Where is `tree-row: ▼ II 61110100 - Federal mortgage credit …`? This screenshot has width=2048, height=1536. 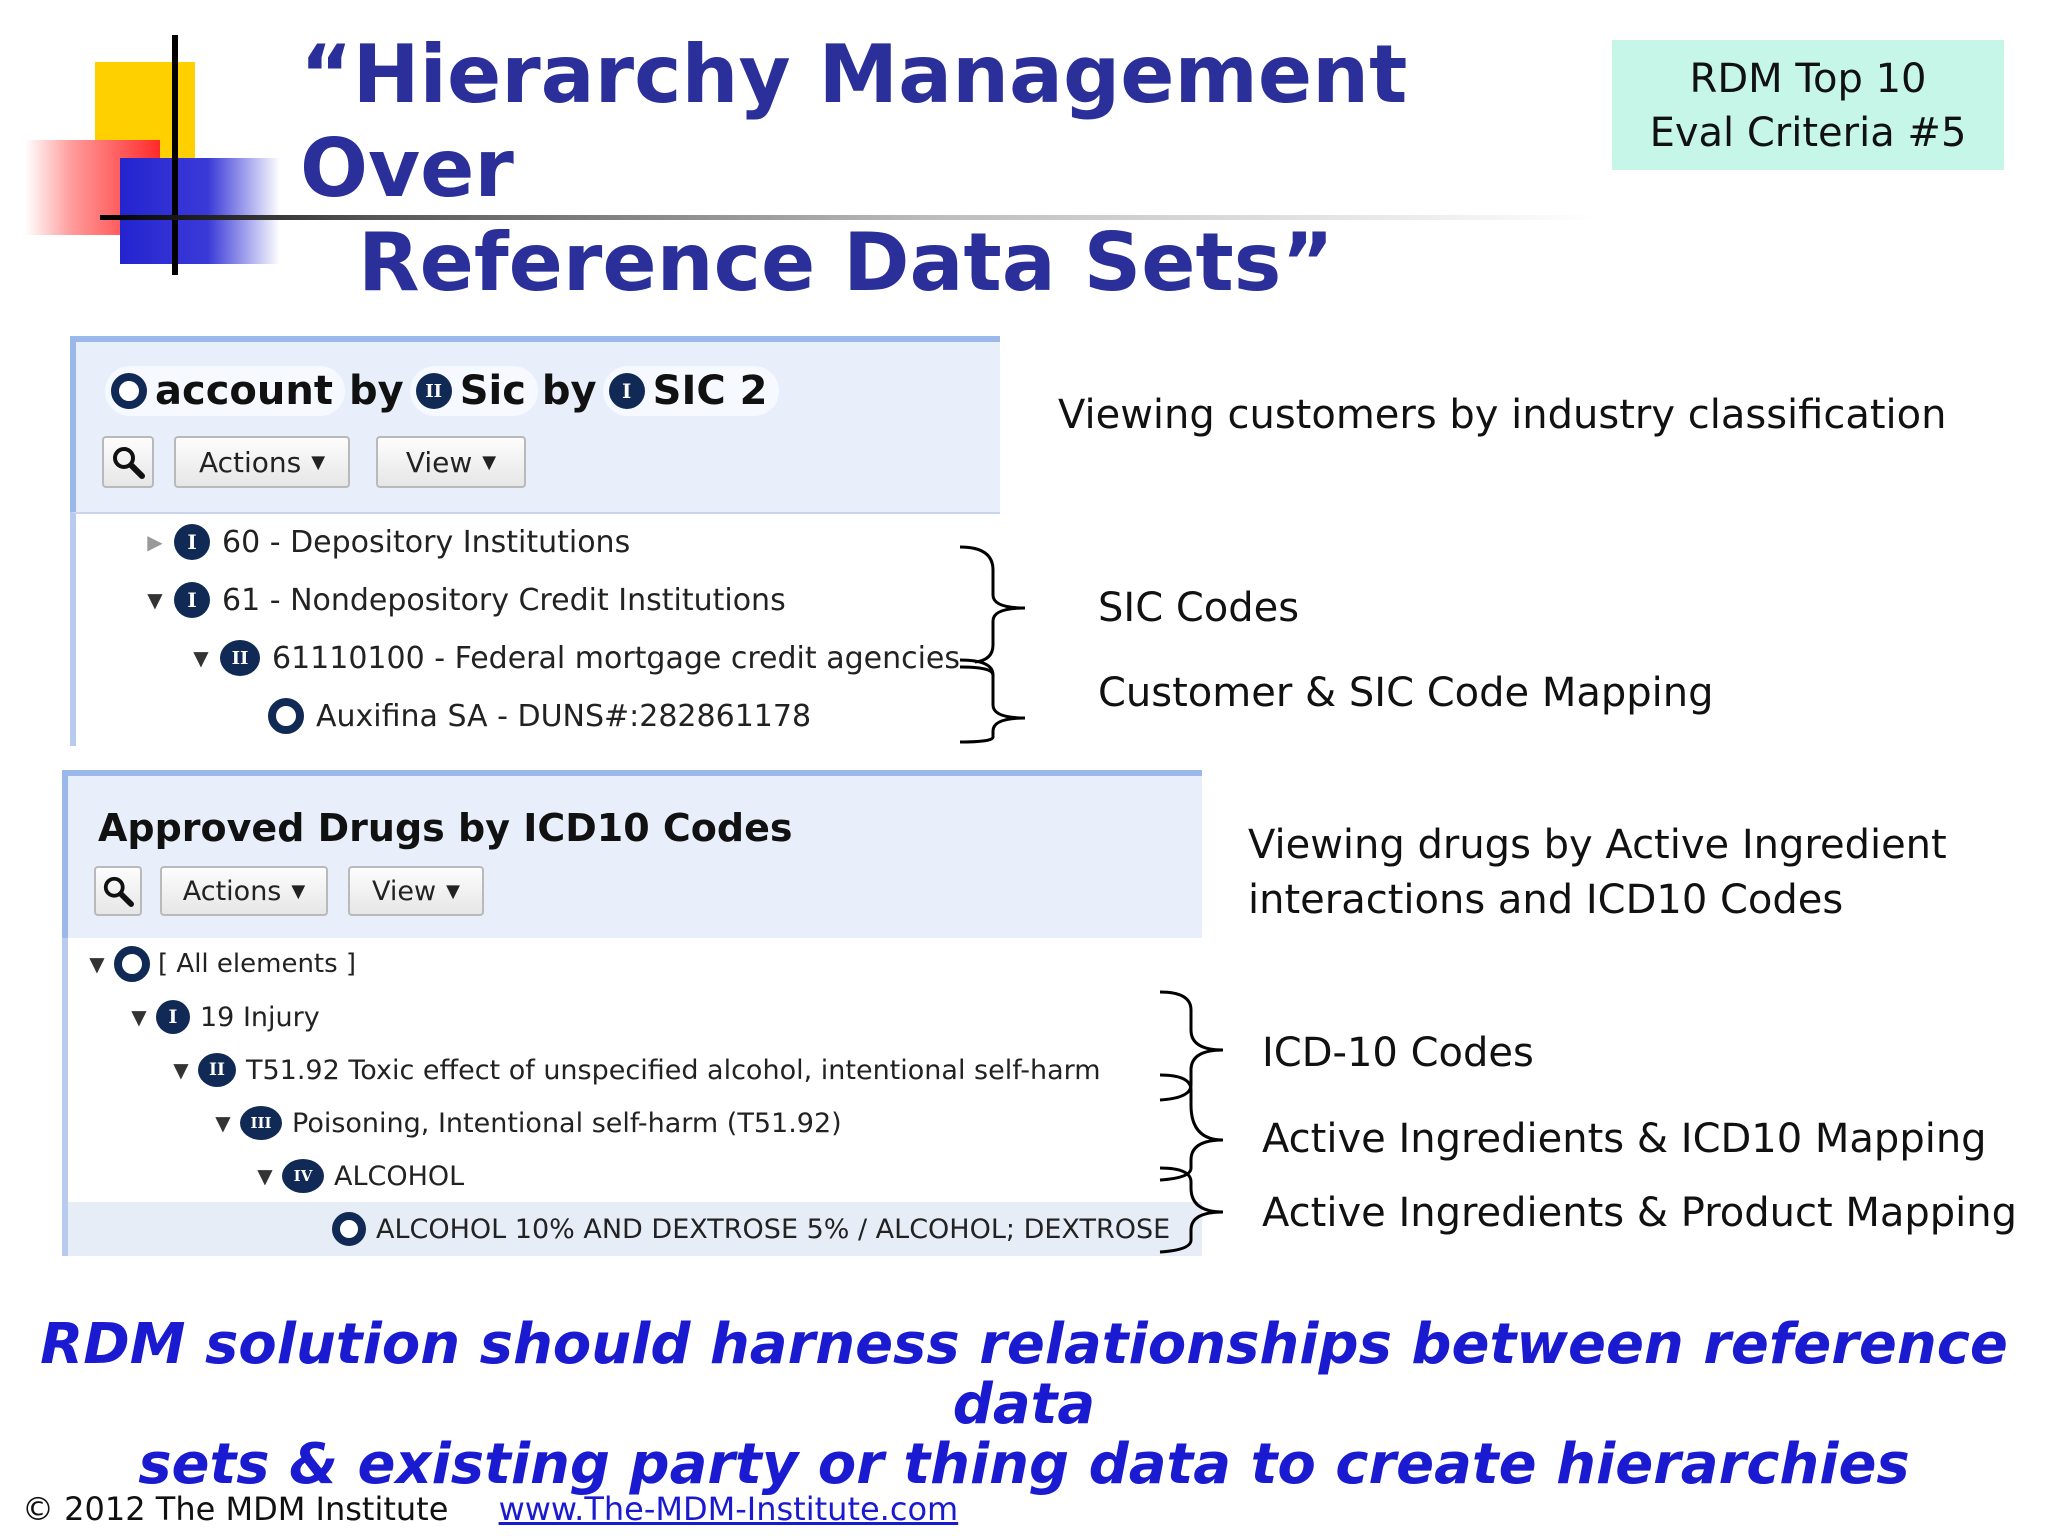
tree-row: ▼ II 61110100 - Federal mortgage credit … is located at coordinates (574, 658).